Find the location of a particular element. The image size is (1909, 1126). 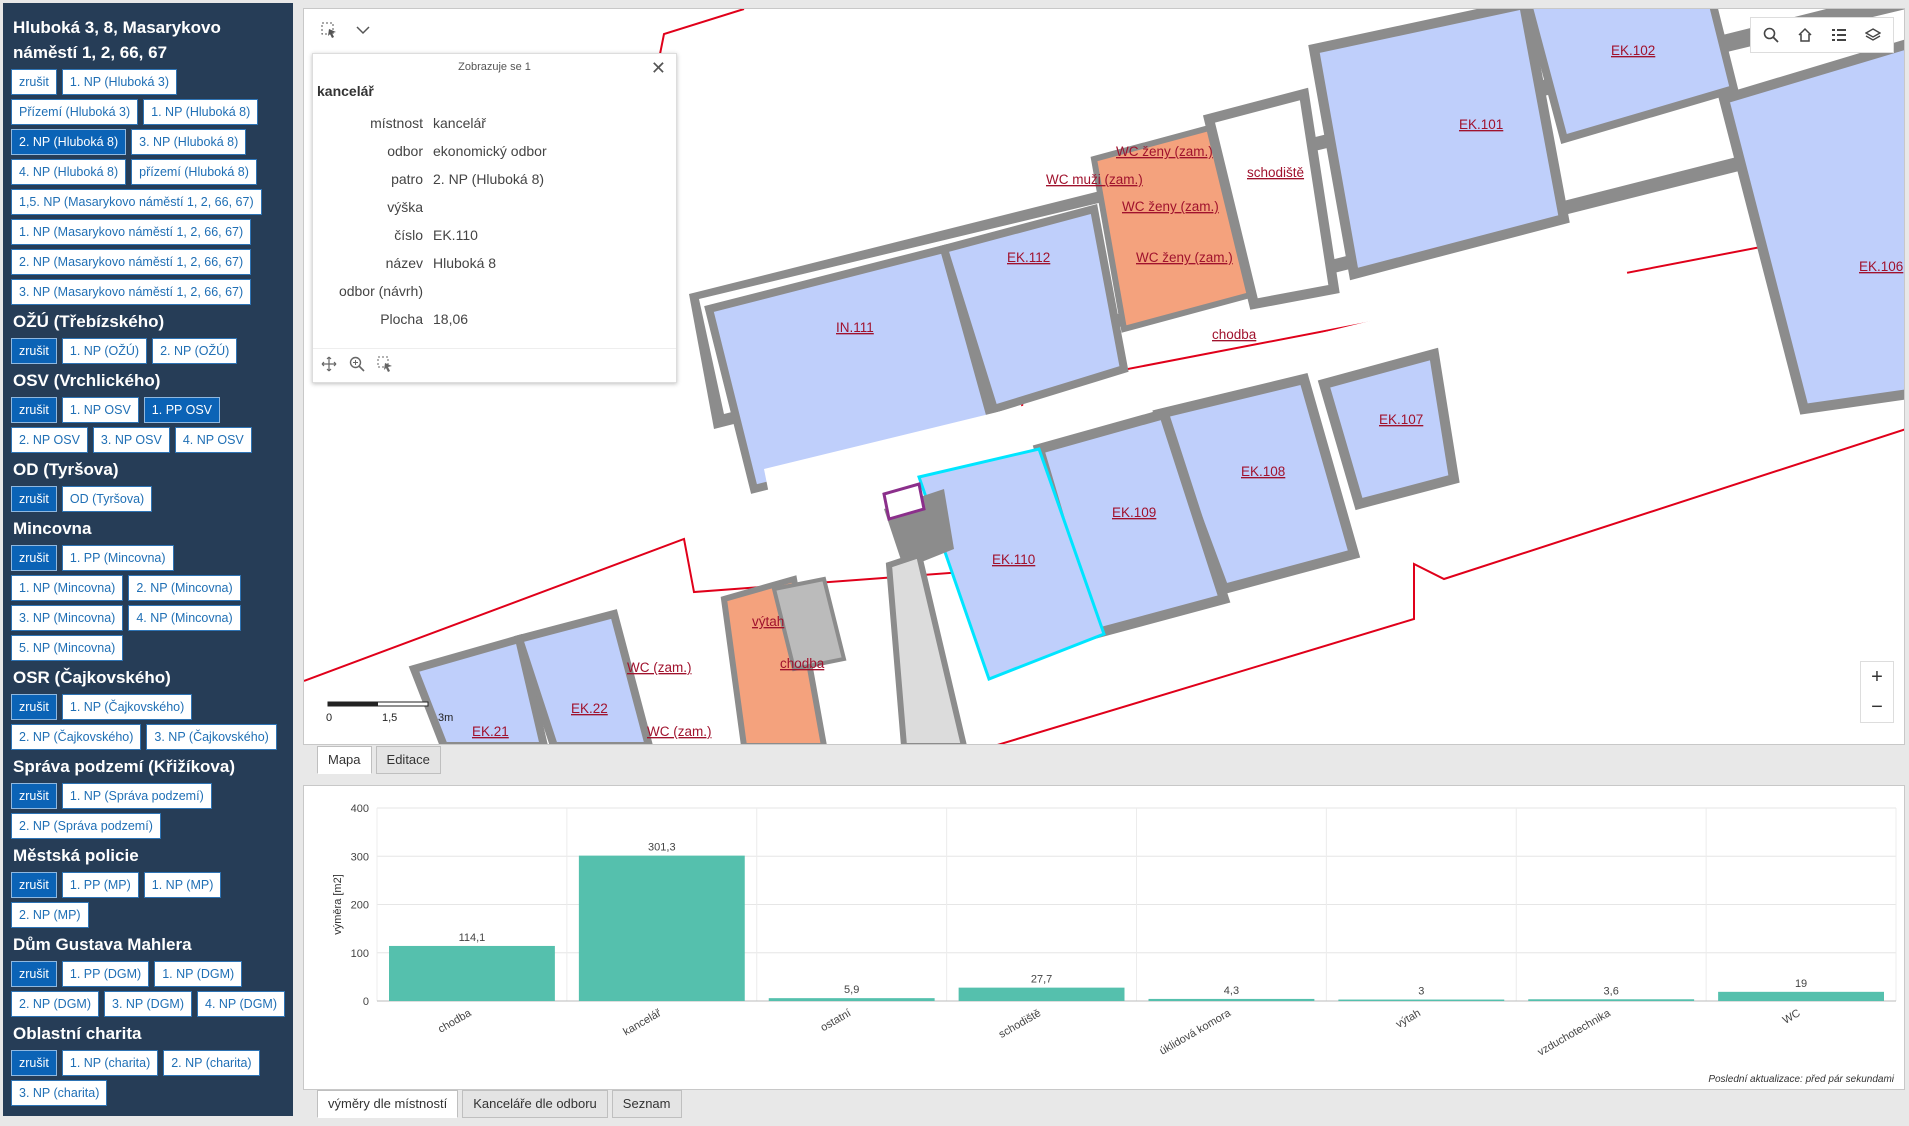

popup-field-row: patro 2. NP (Hluboká 8) is located at coordinates (494, 179).